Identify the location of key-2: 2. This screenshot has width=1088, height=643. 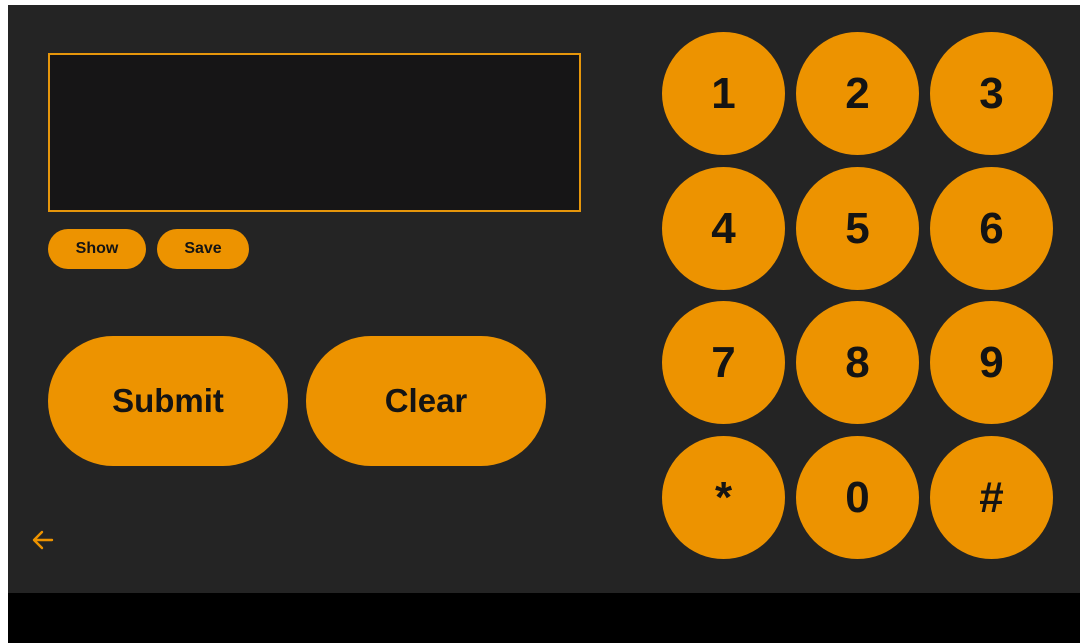
(857, 93).